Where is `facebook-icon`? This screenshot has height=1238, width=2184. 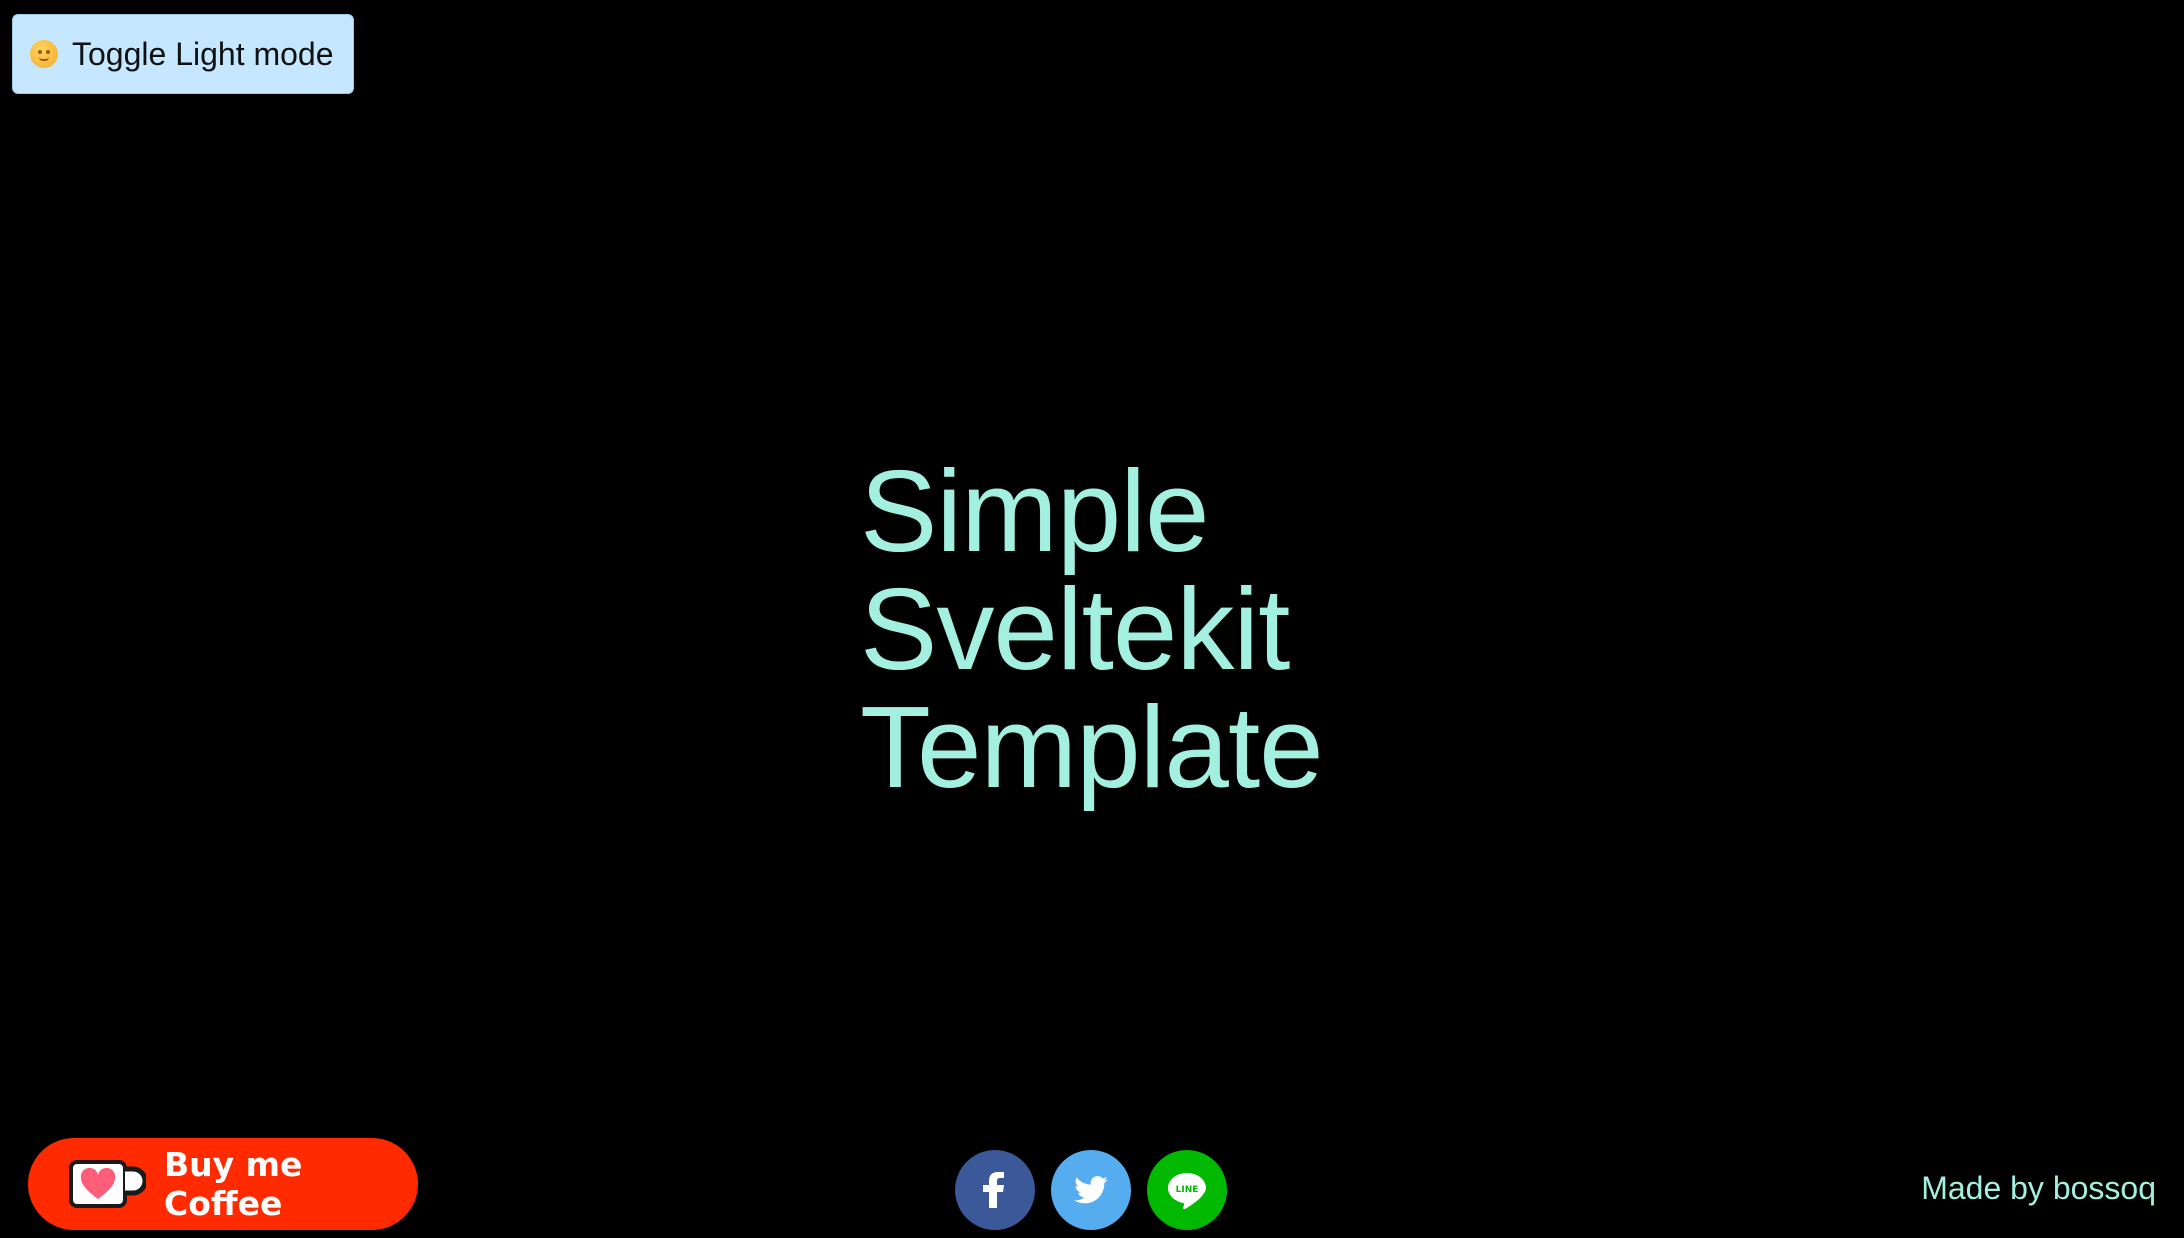
facebook-icon is located at coordinates (993, 1190).